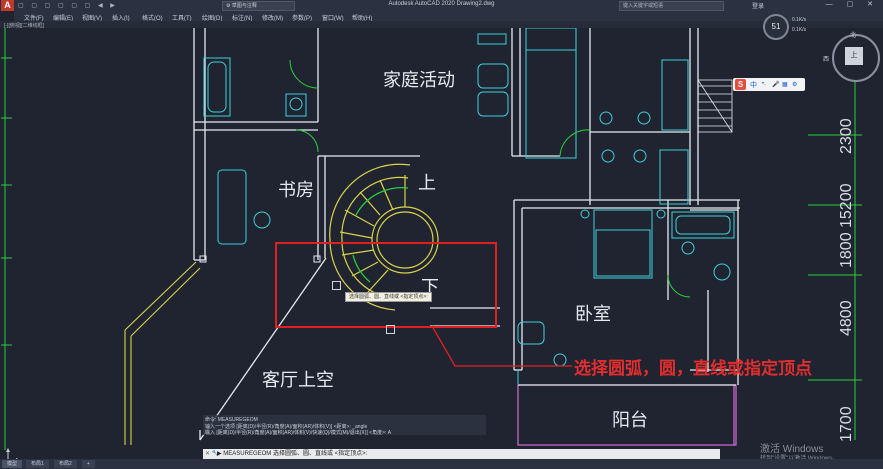 This screenshot has width=883, height=469. I want to click on sogou-icon: S, so click(740, 84).